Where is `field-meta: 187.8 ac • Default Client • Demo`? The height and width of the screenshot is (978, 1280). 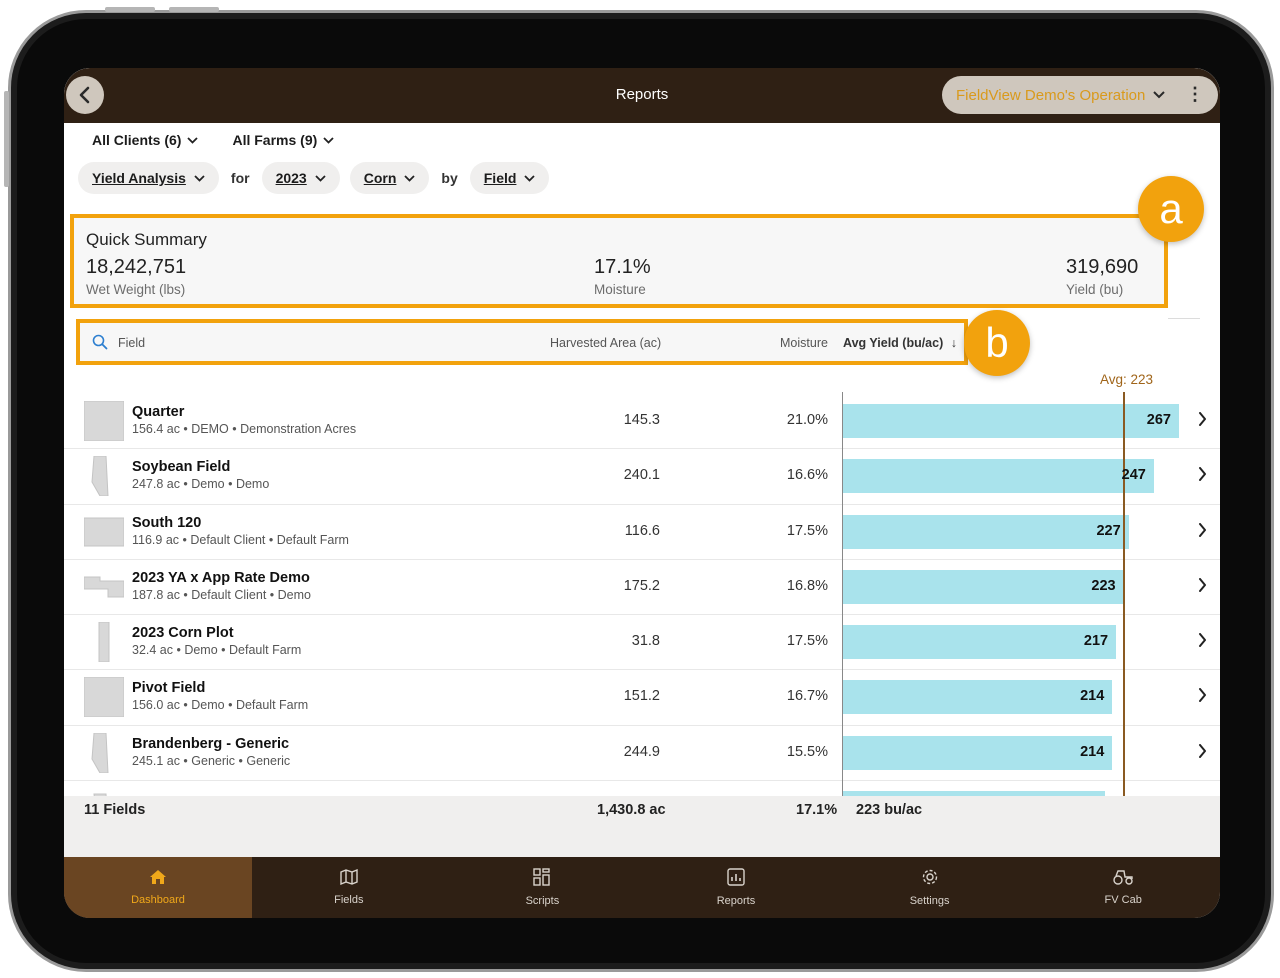
field-meta: 187.8 ac • Default Client • Demo is located at coordinates (221, 594).